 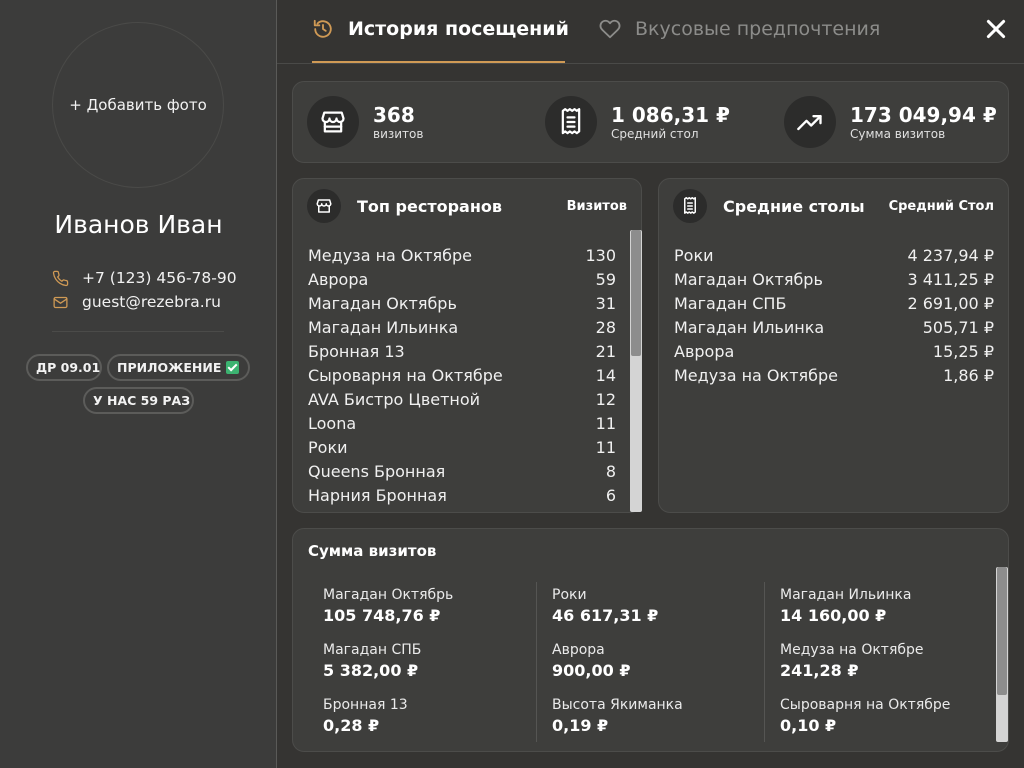 I want to click on stat-average-check-label: Средний стол, so click(x=655, y=133).